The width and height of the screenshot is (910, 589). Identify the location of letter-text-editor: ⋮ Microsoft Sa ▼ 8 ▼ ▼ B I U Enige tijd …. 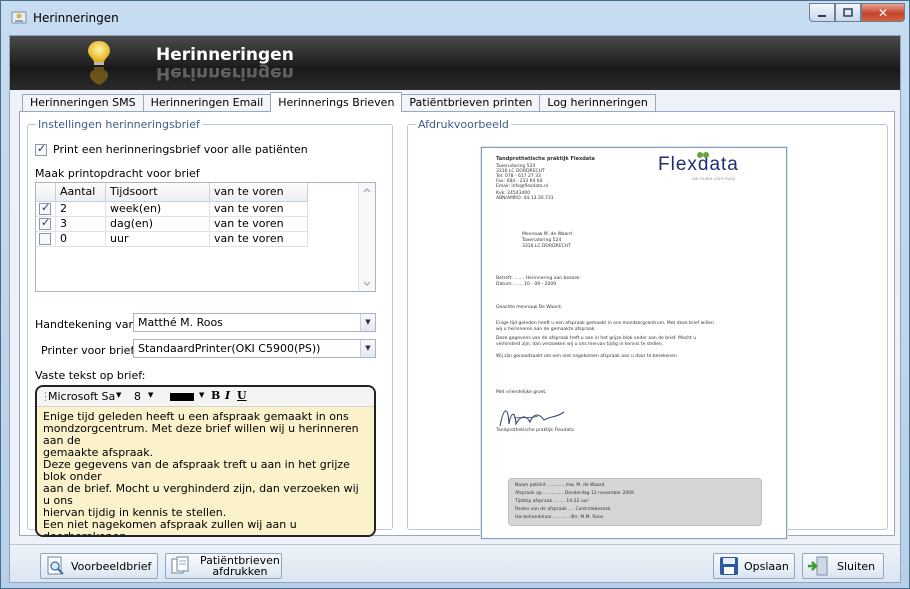
(205, 461).